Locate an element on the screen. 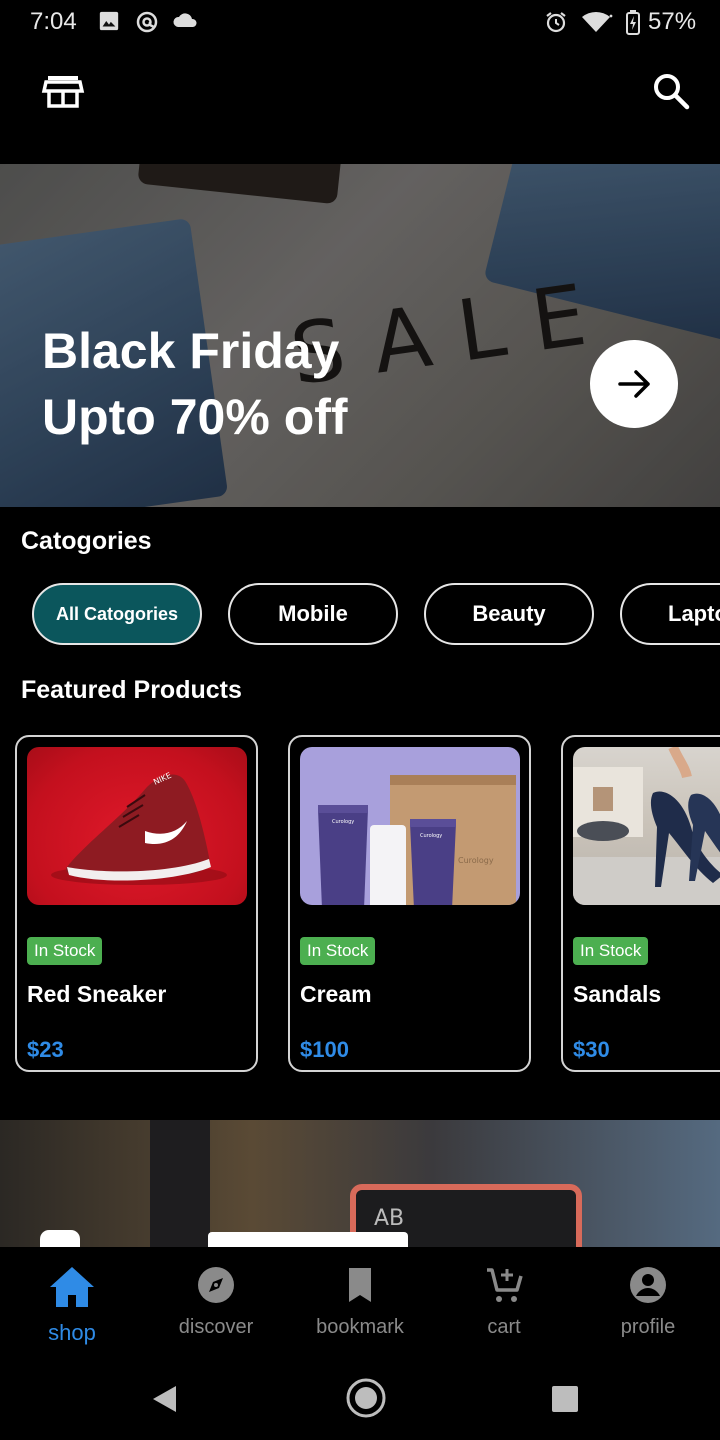  product-price: $23 is located at coordinates (45, 1049).